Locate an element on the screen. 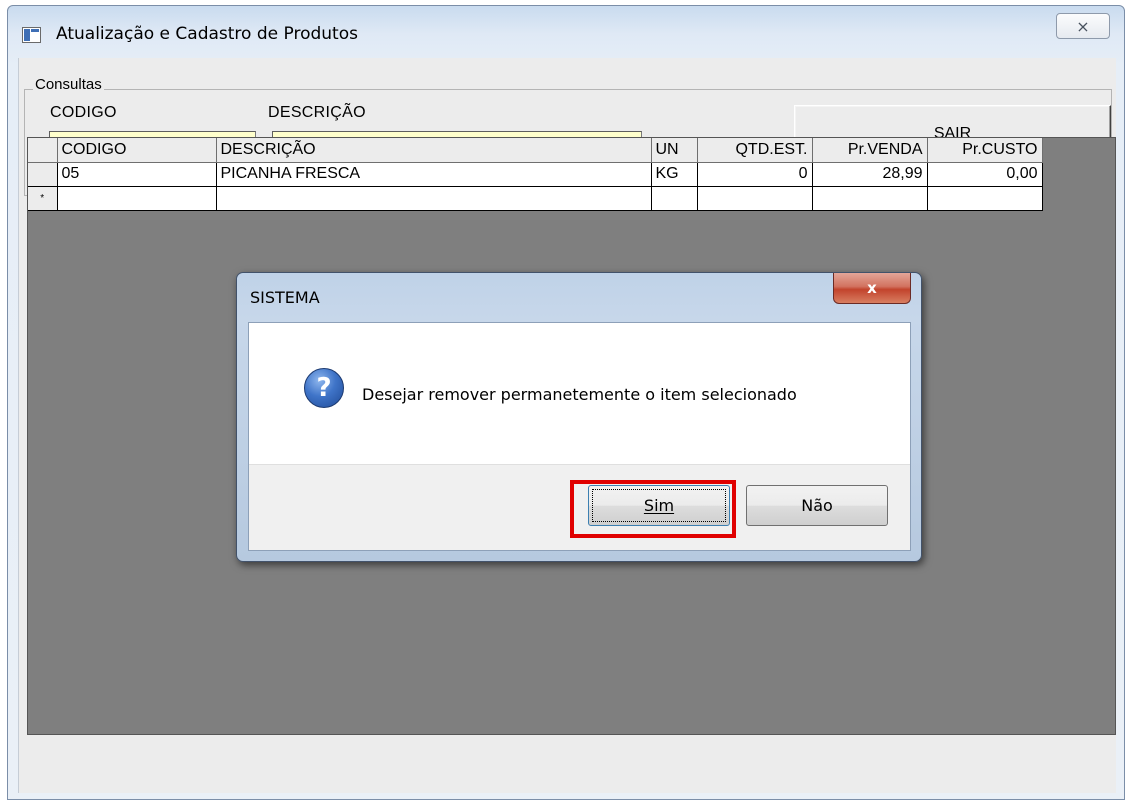 Image resolution: width=1130 pixels, height=803 pixels. new-row: * is located at coordinates (535, 198).